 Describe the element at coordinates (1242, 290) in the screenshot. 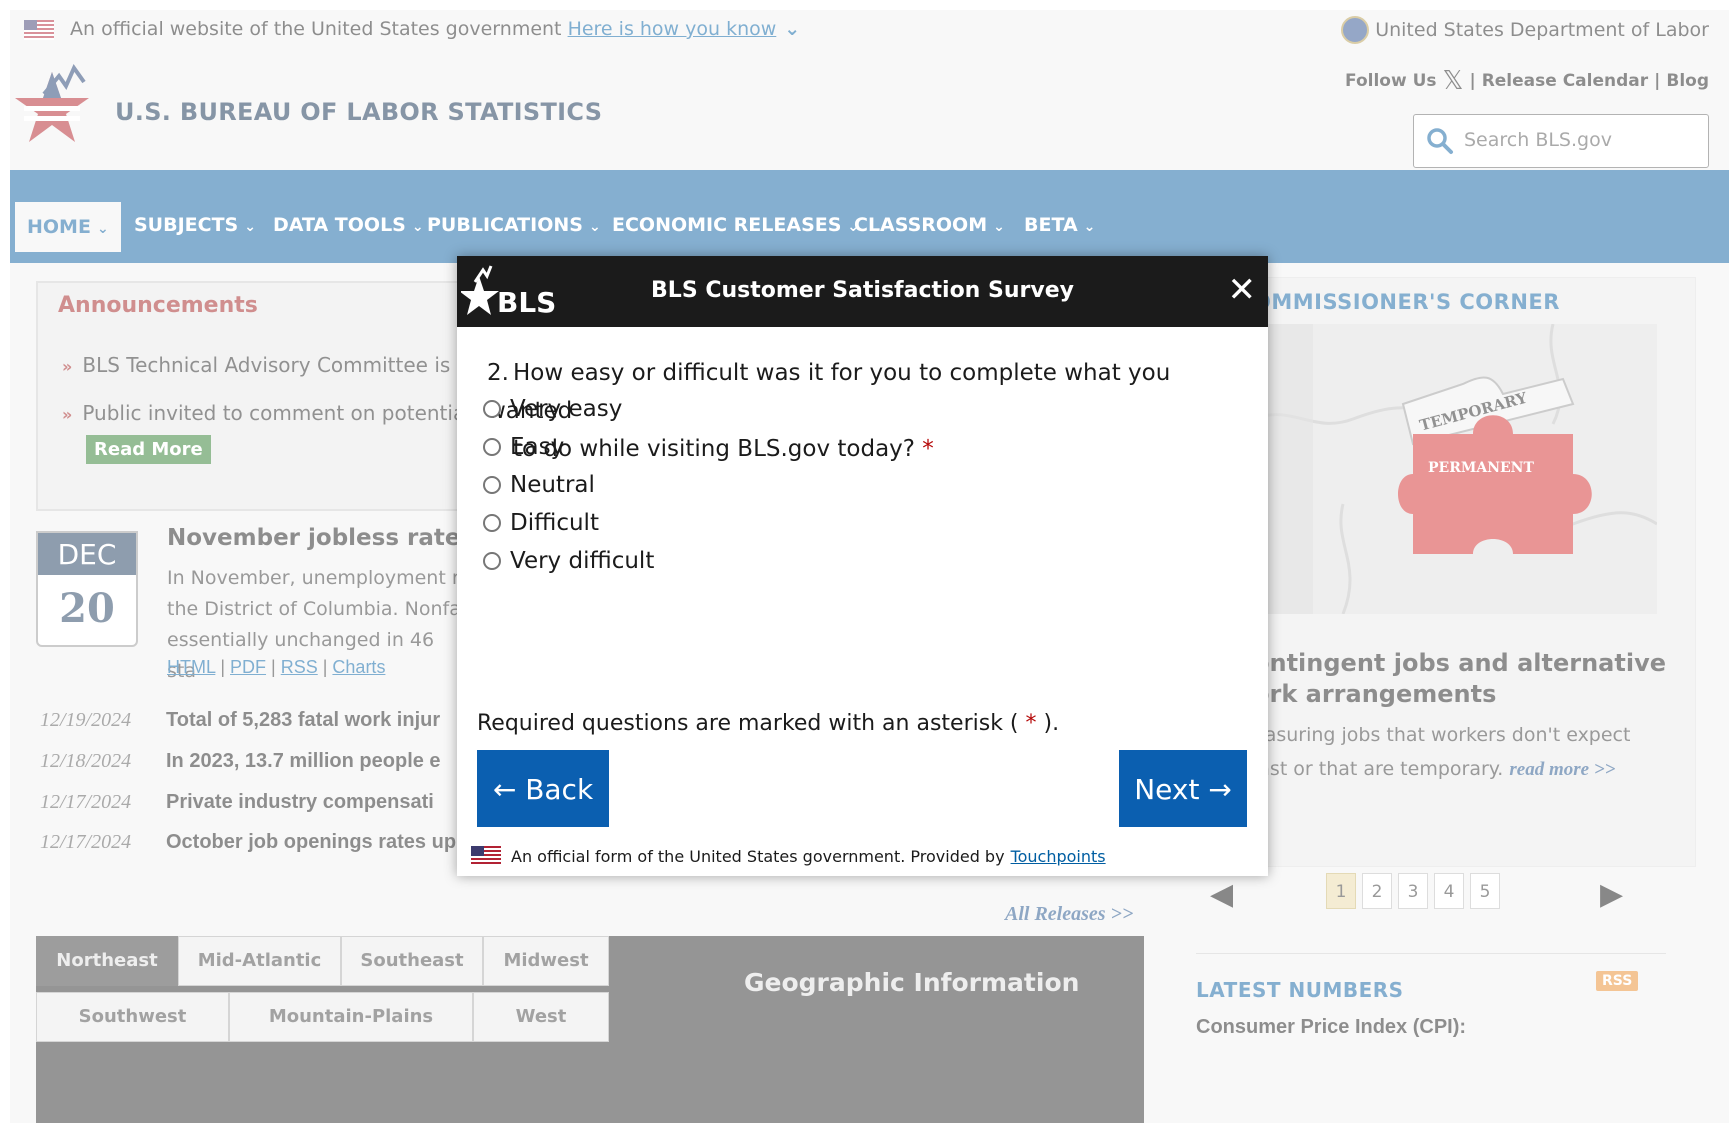

I see `close-icon: ✕` at that location.